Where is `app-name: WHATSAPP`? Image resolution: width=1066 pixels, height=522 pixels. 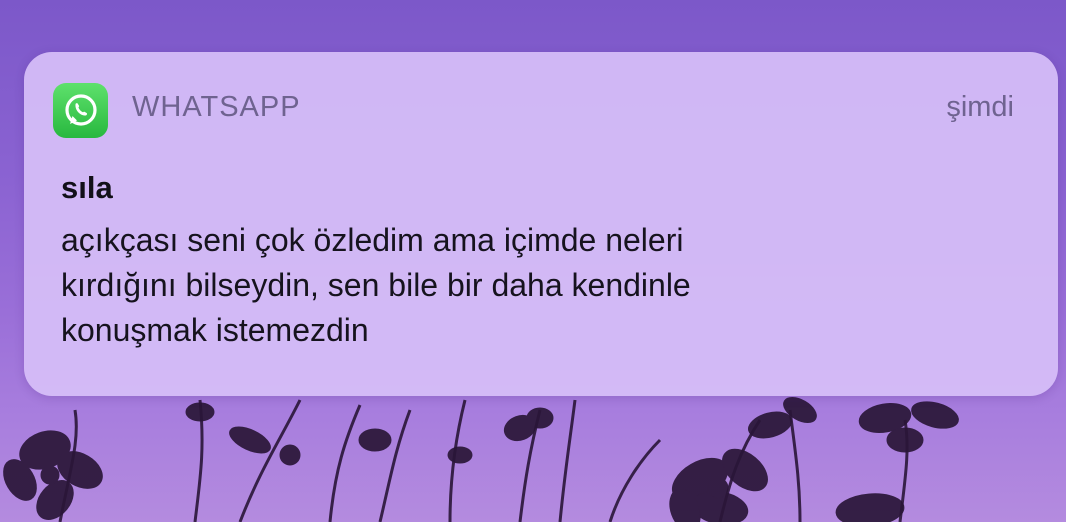 app-name: WHATSAPP is located at coordinates (216, 107).